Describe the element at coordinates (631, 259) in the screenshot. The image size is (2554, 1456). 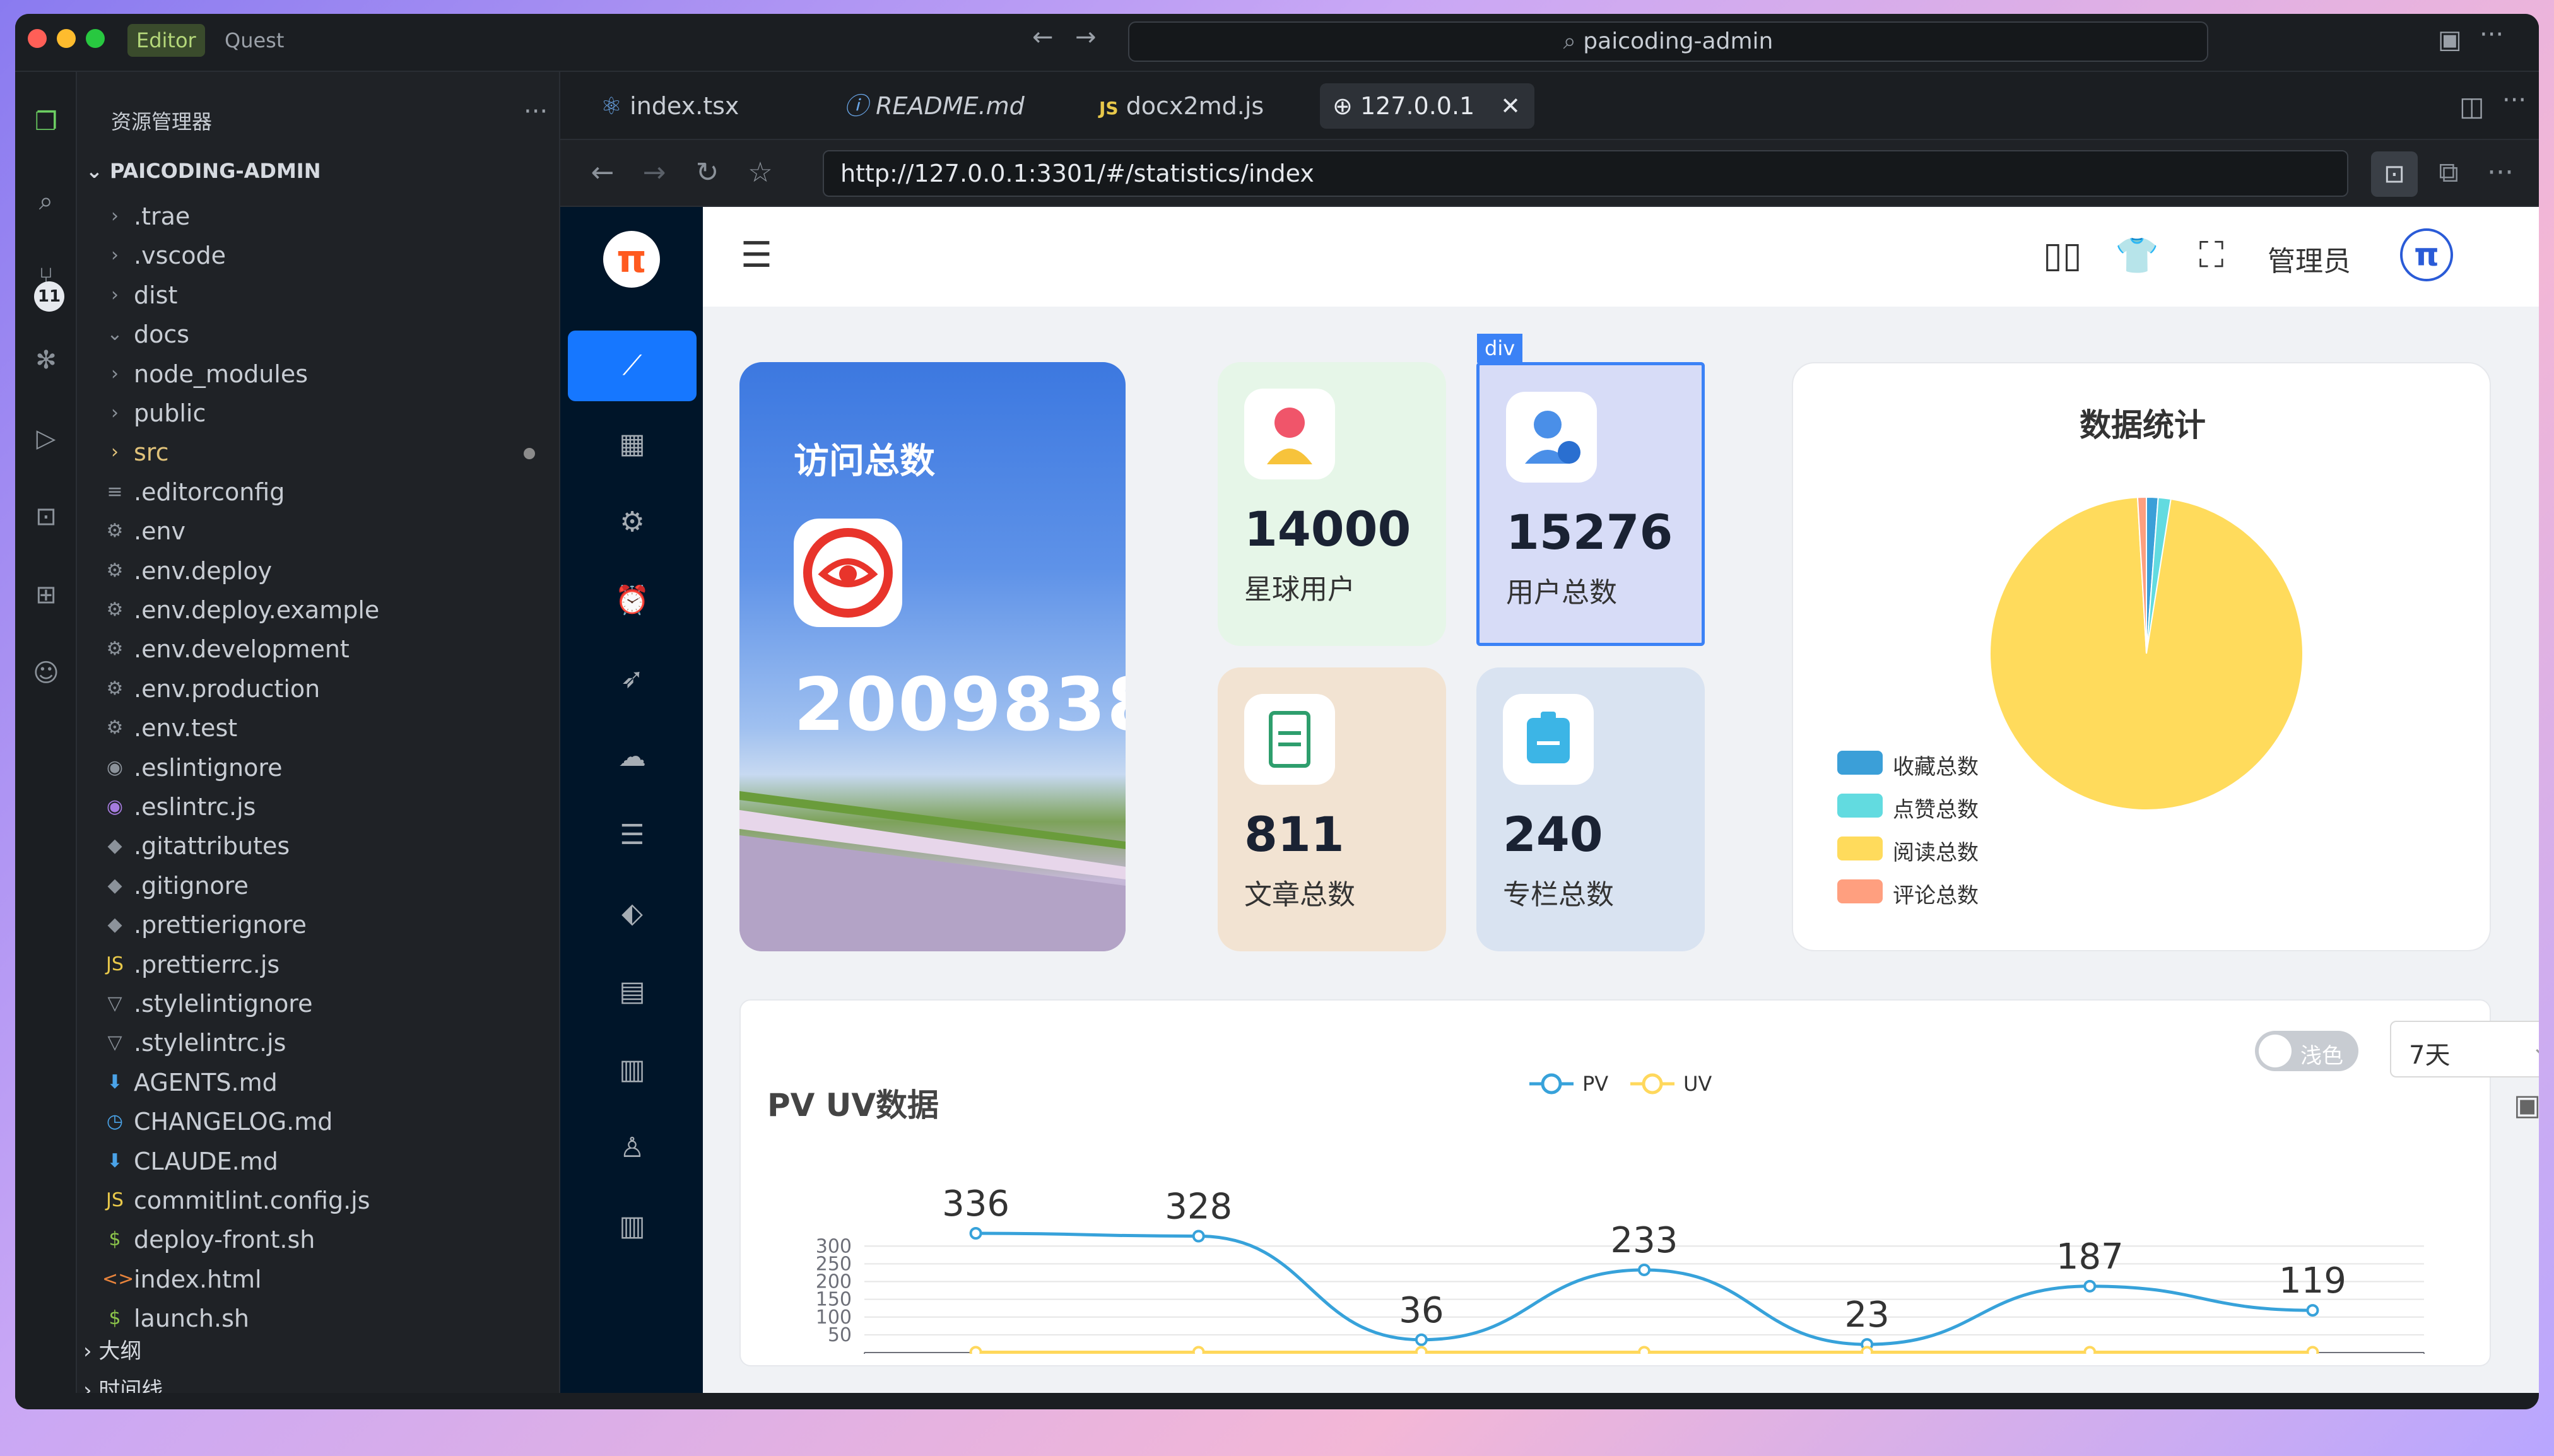
I see `site-logo: π` at that location.